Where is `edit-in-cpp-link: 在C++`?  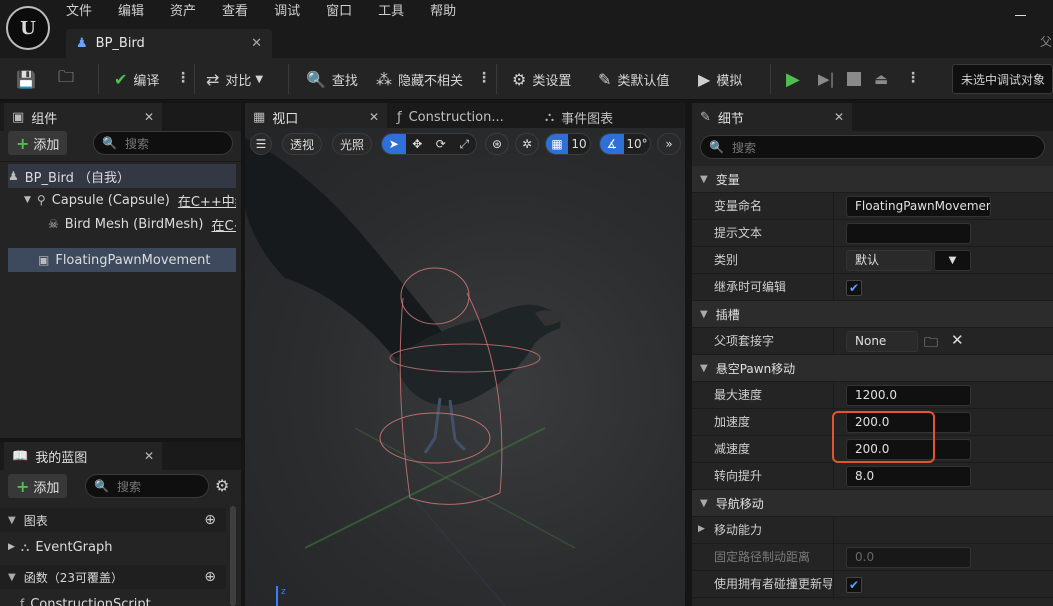
edit-in-cpp-link: 在C++ is located at coordinates (223, 224).